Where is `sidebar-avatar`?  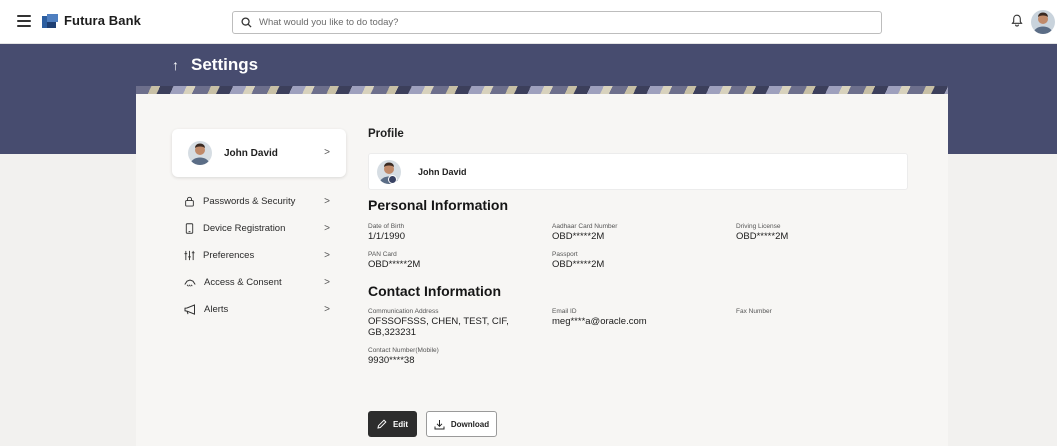 sidebar-avatar is located at coordinates (200, 153).